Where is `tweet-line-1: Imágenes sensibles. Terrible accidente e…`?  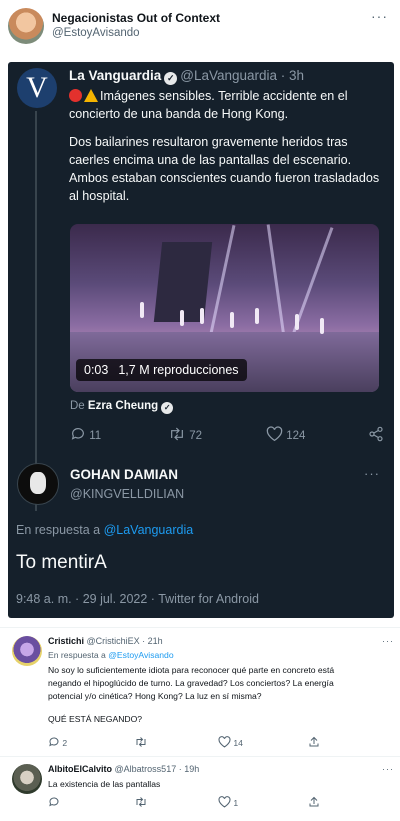 tweet-line-1: Imágenes sensibles. Terrible accidente e… is located at coordinates (208, 105).